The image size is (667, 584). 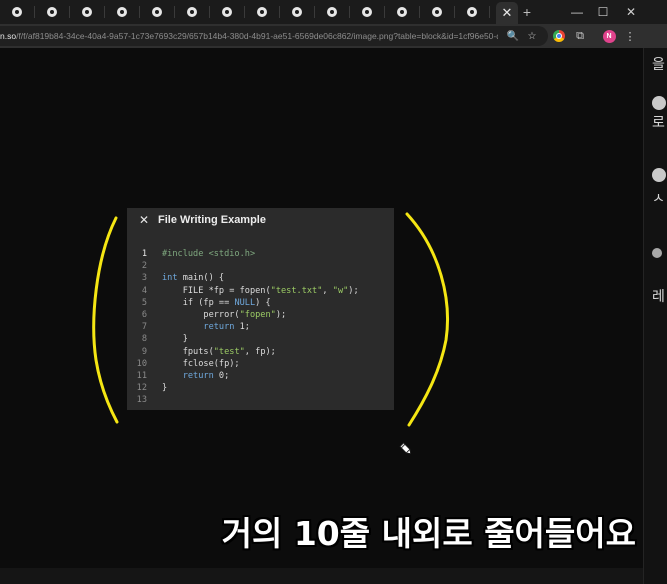 What do you see at coordinates (144, 220) in the screenshot?
I see `close-icon: ✕` at bounding box center [144, 220].